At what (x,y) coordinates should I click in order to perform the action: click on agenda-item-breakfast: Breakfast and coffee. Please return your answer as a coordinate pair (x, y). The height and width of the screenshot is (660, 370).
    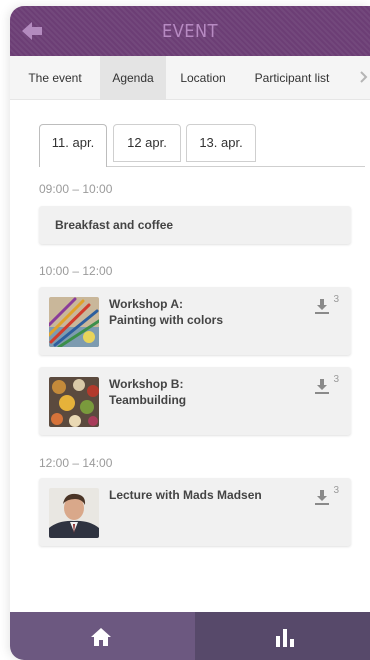
    Looking at the image, I should click on (195, 225).